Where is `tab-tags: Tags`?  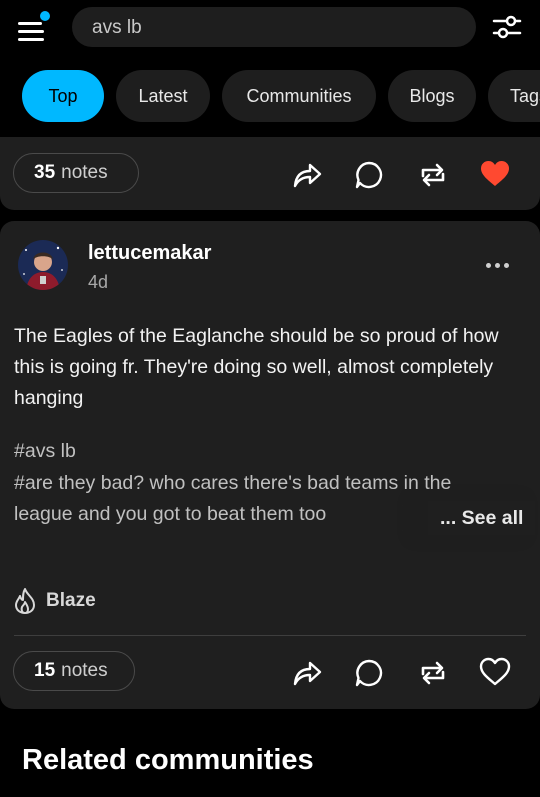 tab-tags: Tags is located at coordinates (514, 96).